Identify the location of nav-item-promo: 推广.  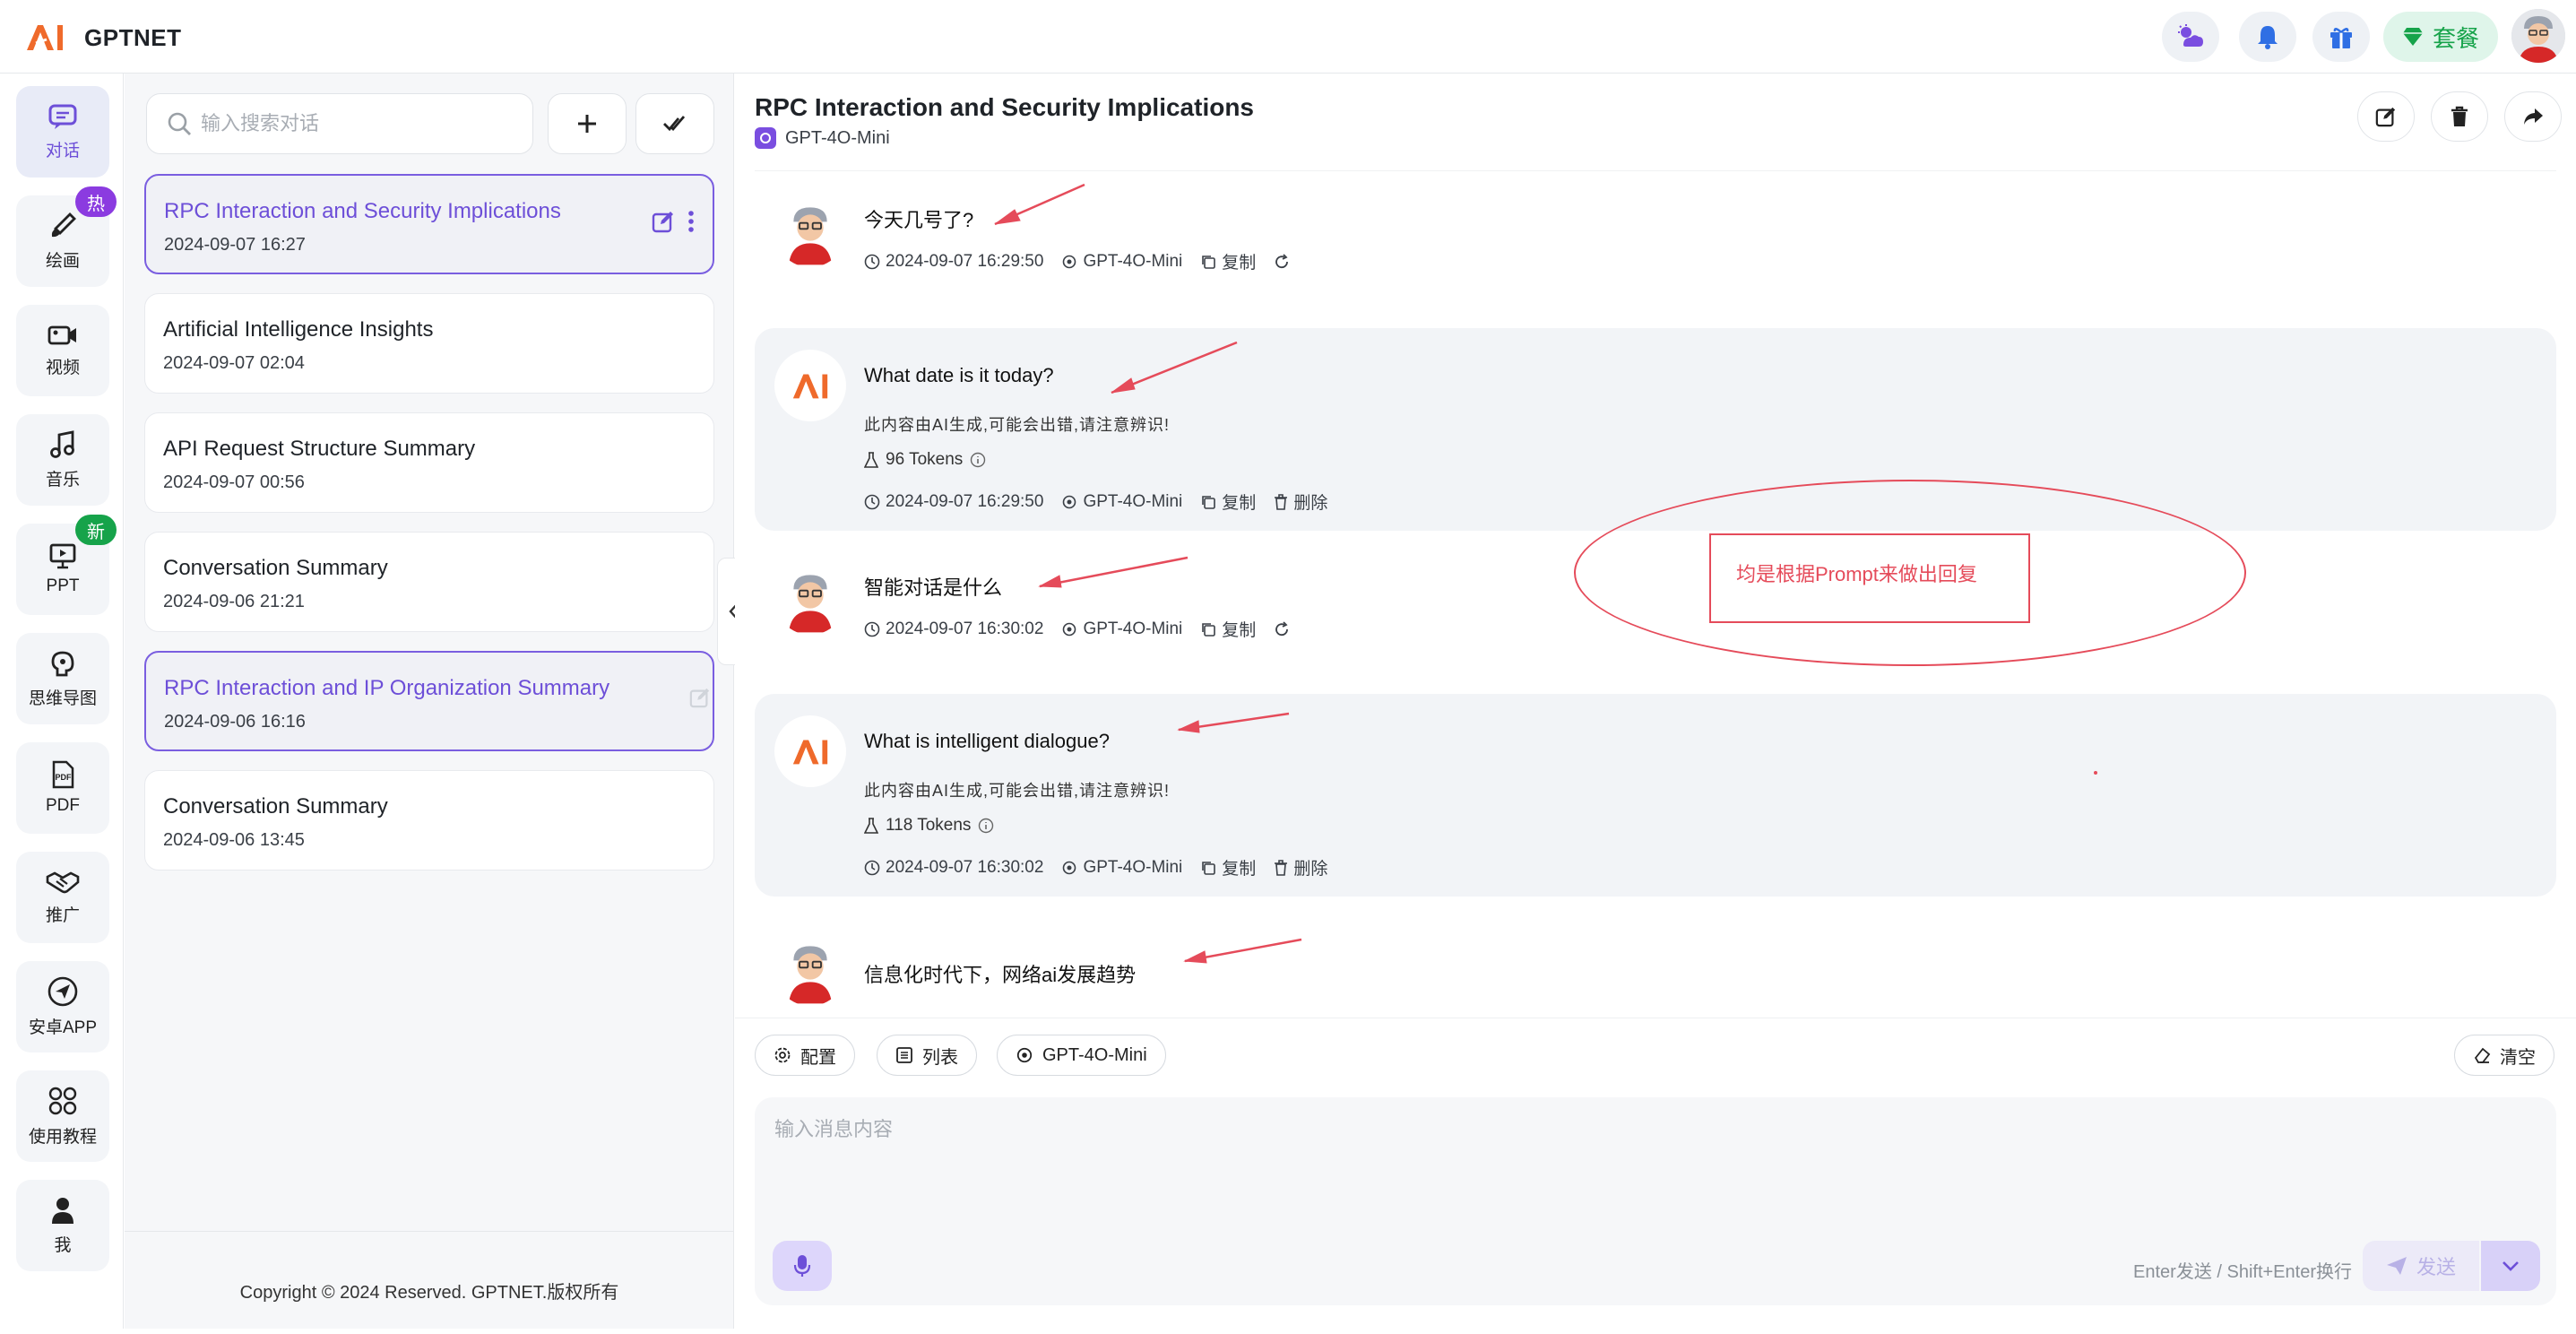
(62, 897).